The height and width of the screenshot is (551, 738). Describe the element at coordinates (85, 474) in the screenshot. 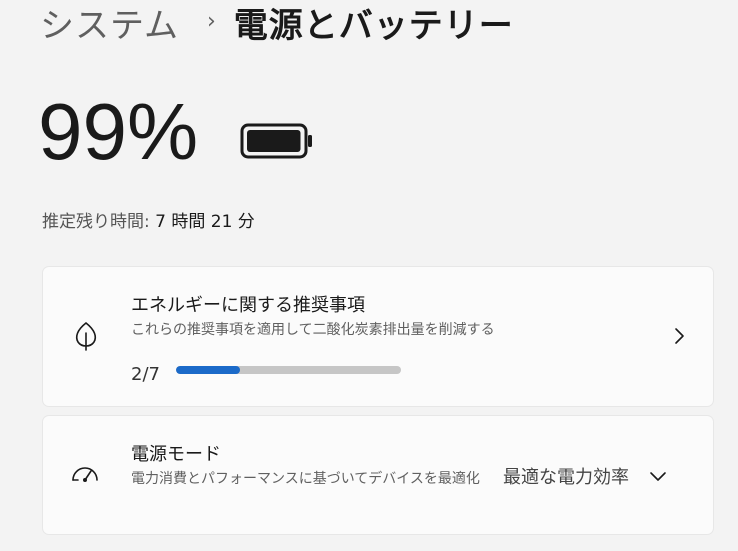

I see `gauge-icon` at that location.